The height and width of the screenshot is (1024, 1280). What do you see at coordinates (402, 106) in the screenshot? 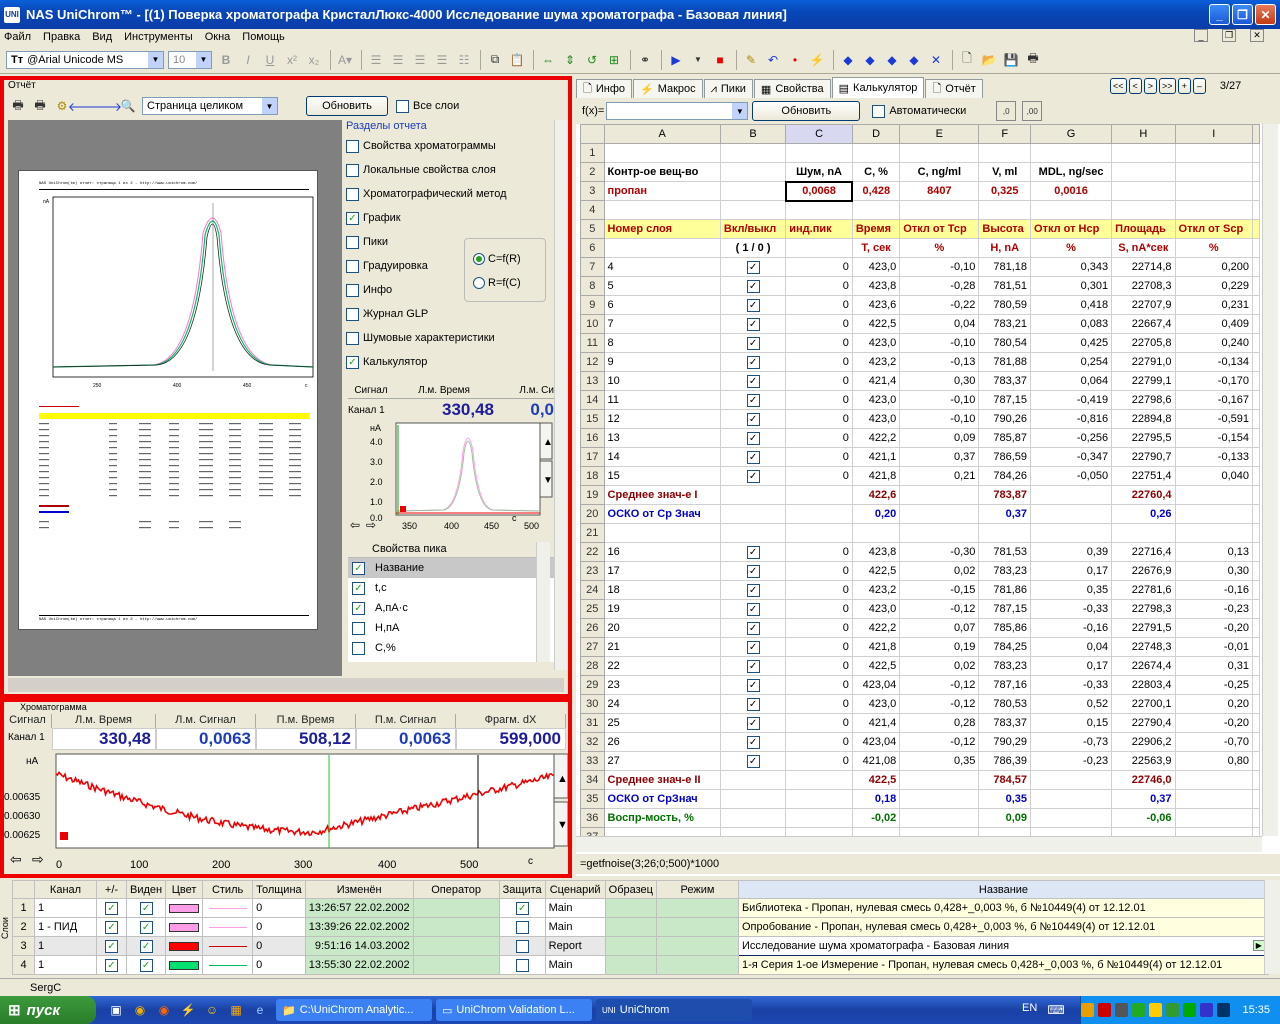
I see `all-layers-checkbox` at bounding box center [402, 106].